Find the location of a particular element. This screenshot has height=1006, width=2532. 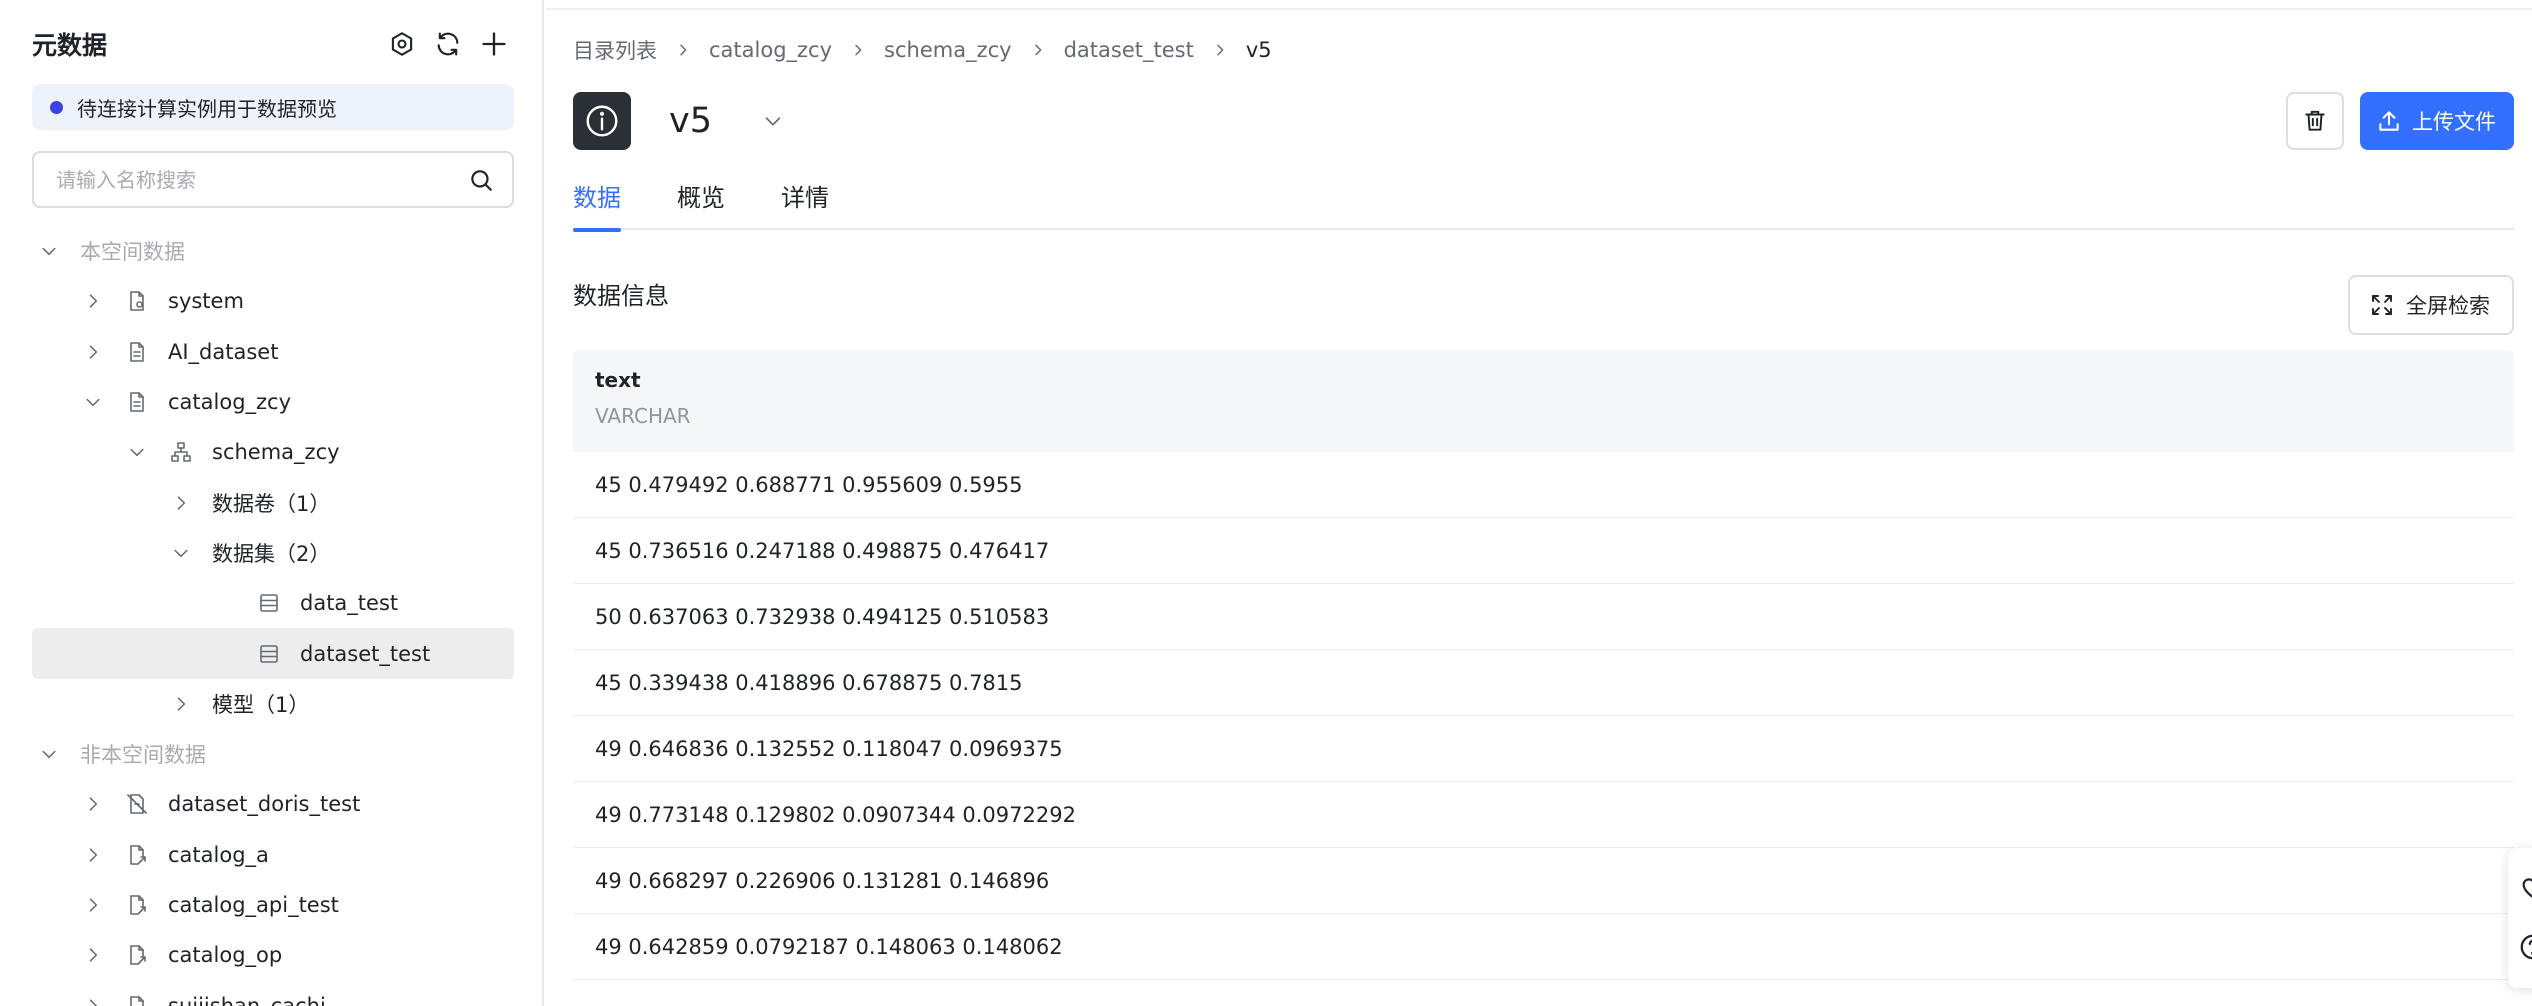

tree-item-label: system is located at coordinates (206, 301).